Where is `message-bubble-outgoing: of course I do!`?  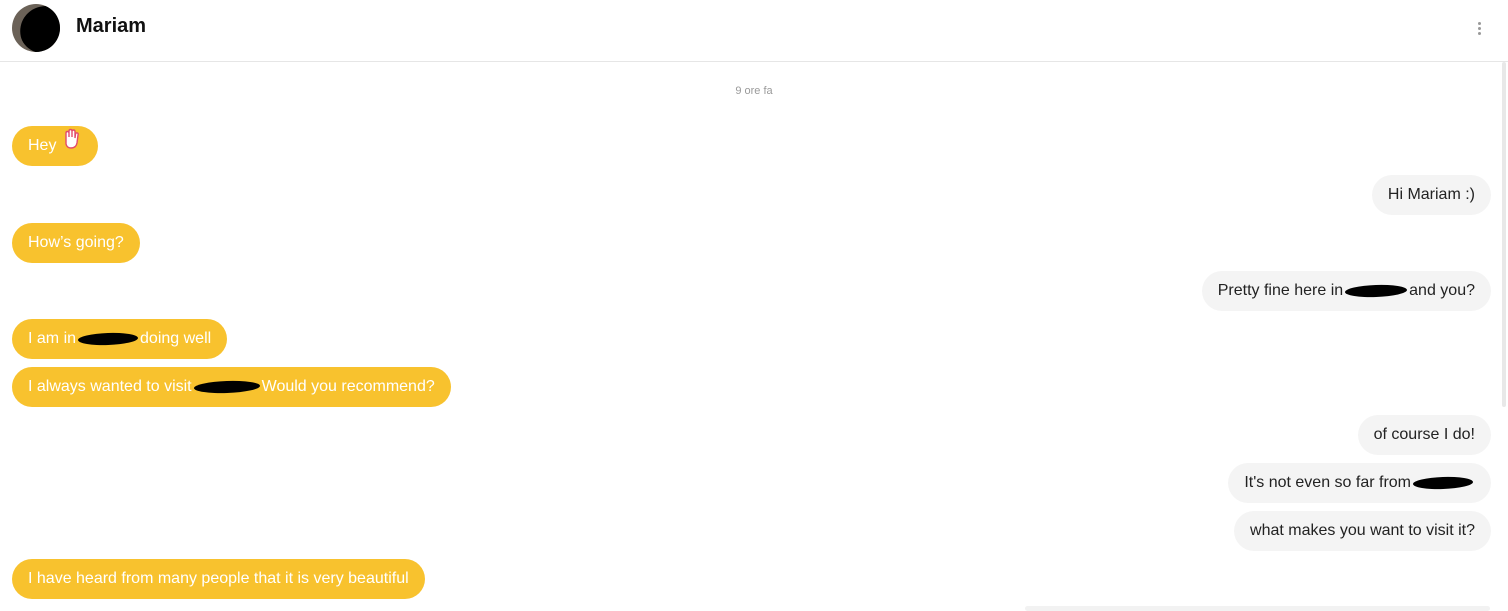 message-bubble-outgoing: of course I do! is located at coordinates (1424, 435).